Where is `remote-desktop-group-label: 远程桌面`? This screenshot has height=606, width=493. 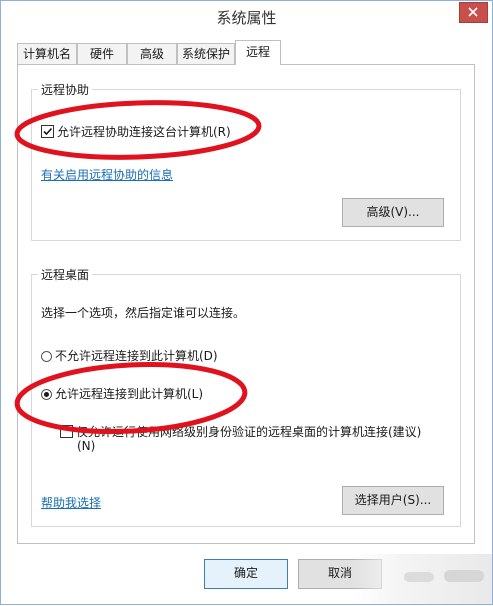 remote-desktop-group-label: 远程桌面 is located at coordinates (65, 274).